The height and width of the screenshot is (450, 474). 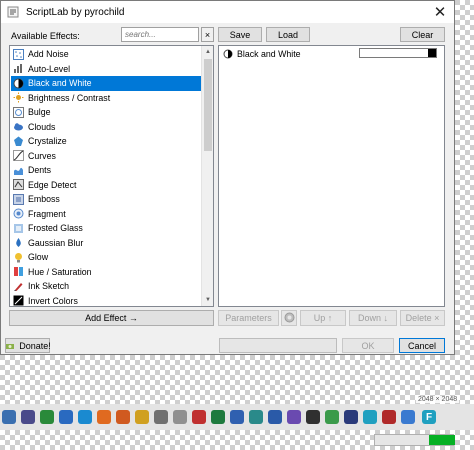 I want to click on effect-item-bulge: Bulge, so click(x=106, y=112).